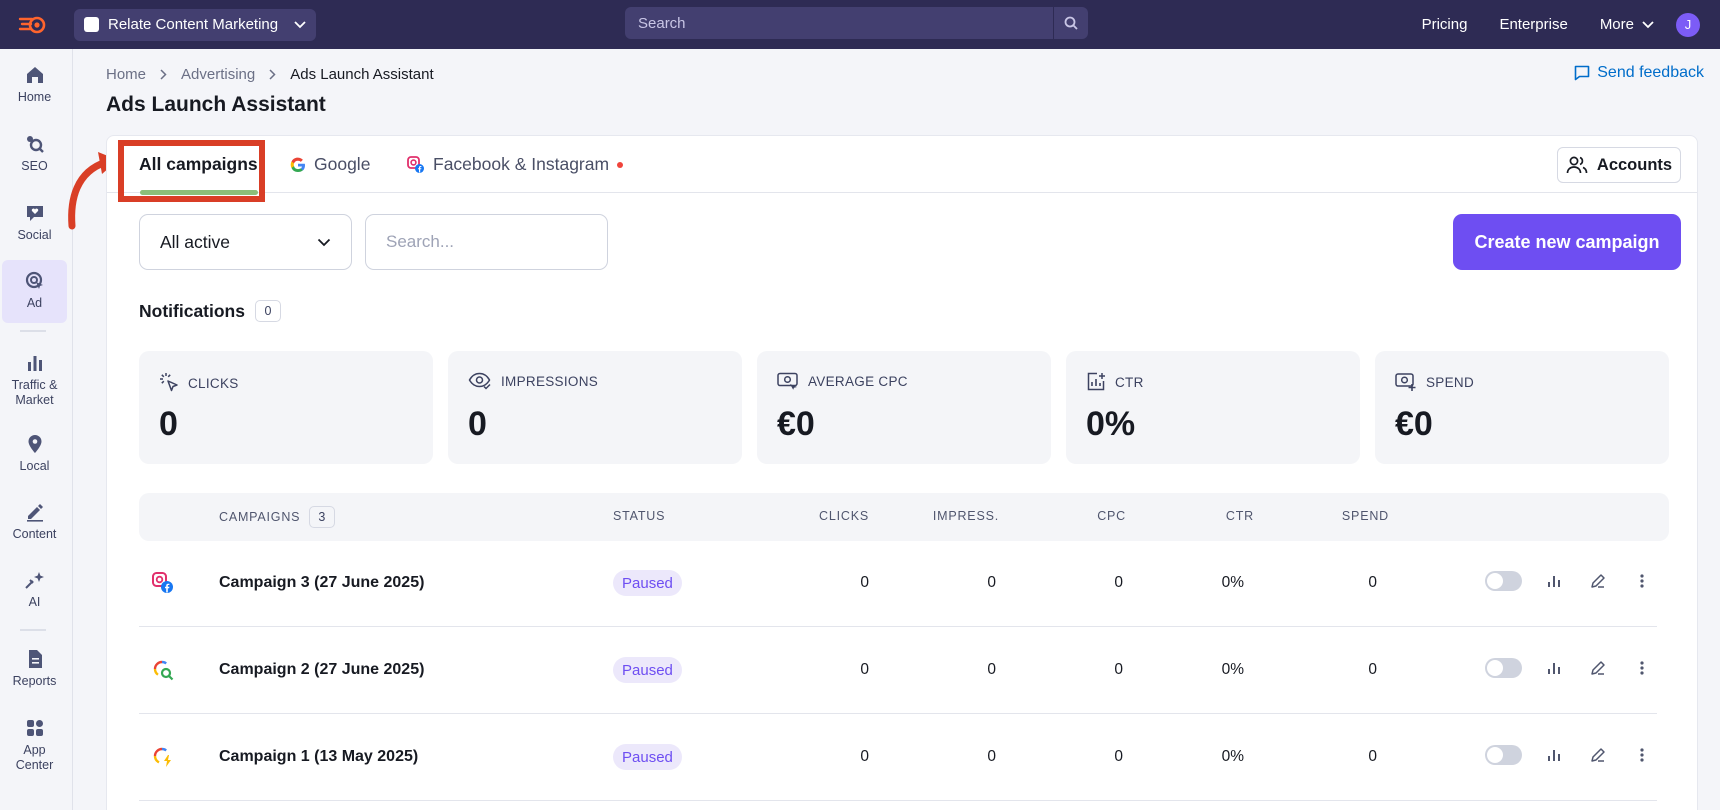  What do you see at coordinates (1194, 516) in the screenshot?
I see `column-header-ctr: CTR` at bounding box center [1194, 516].